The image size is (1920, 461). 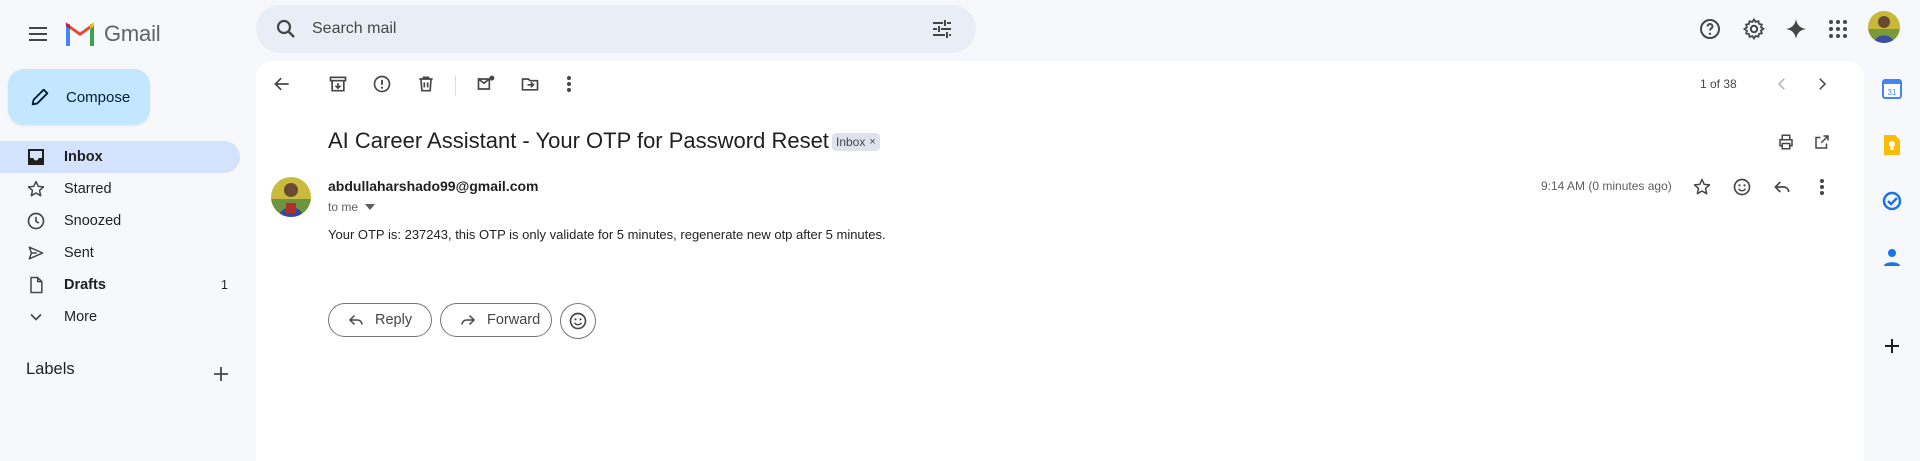 I want to click on back-button, so click(x=282, y=84).